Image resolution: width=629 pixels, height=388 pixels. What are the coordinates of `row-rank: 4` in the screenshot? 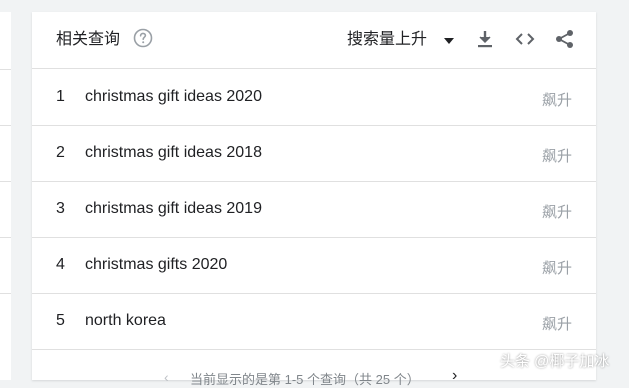 It's located at (60, 264).